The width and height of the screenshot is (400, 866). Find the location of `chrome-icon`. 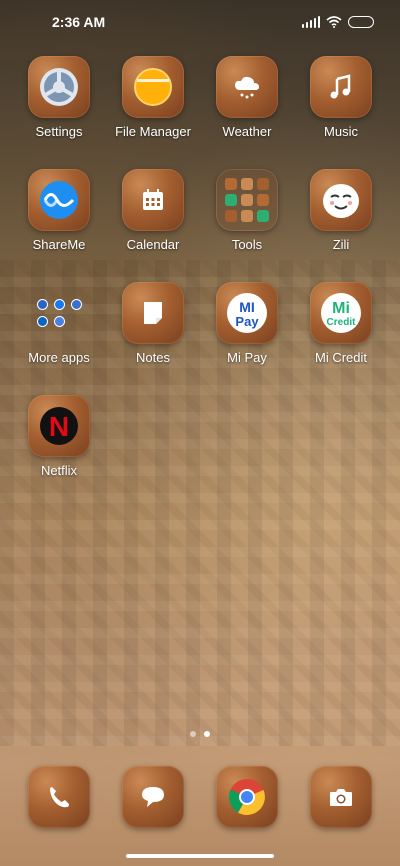

chrome-icon is located at coordinates (246, 797).